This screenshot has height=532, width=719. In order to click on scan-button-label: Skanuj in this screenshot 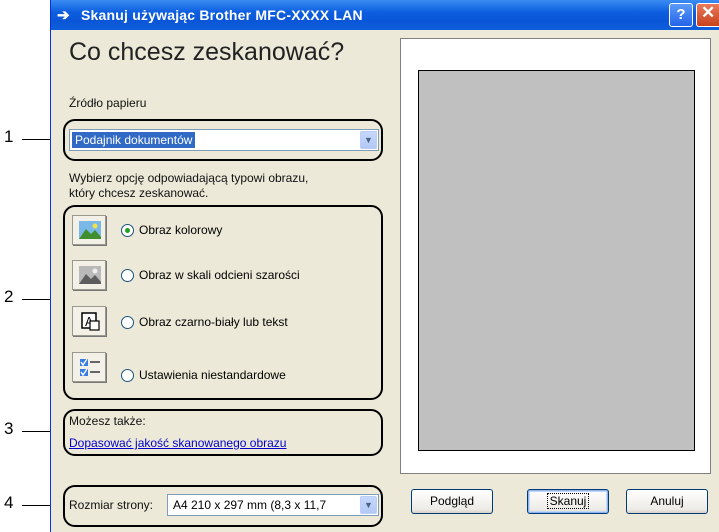, I will do `click(568, 501)`.